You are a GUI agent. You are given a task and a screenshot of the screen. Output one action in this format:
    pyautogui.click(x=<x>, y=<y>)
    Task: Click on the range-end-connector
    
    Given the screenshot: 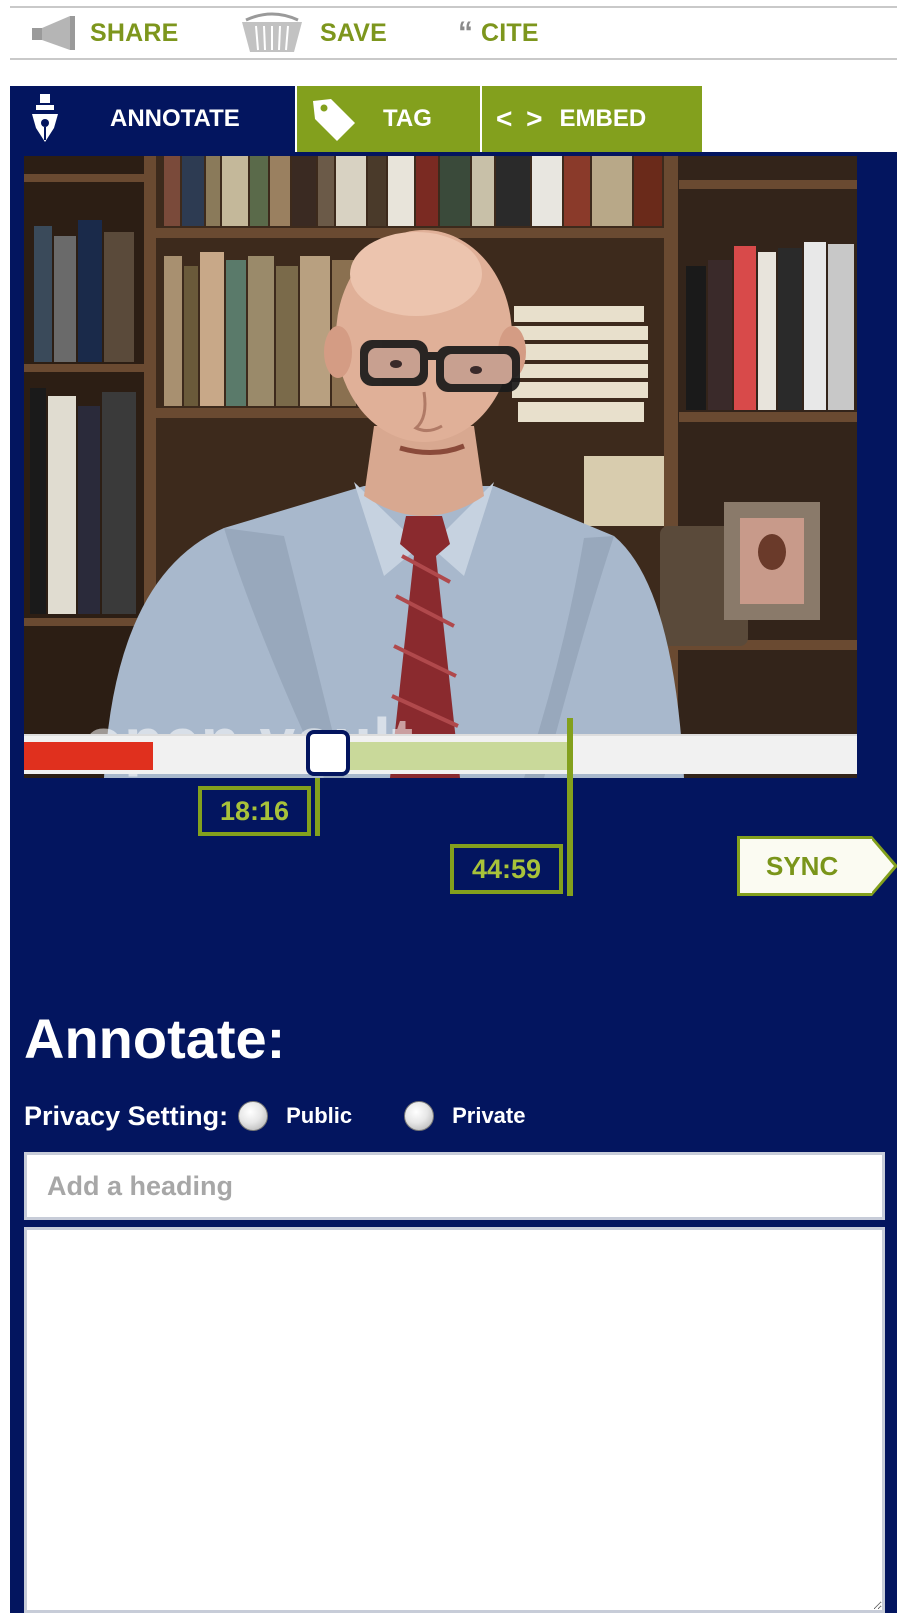 What is the action you would take?
    pyautogui.click(x=570, y=807)
    